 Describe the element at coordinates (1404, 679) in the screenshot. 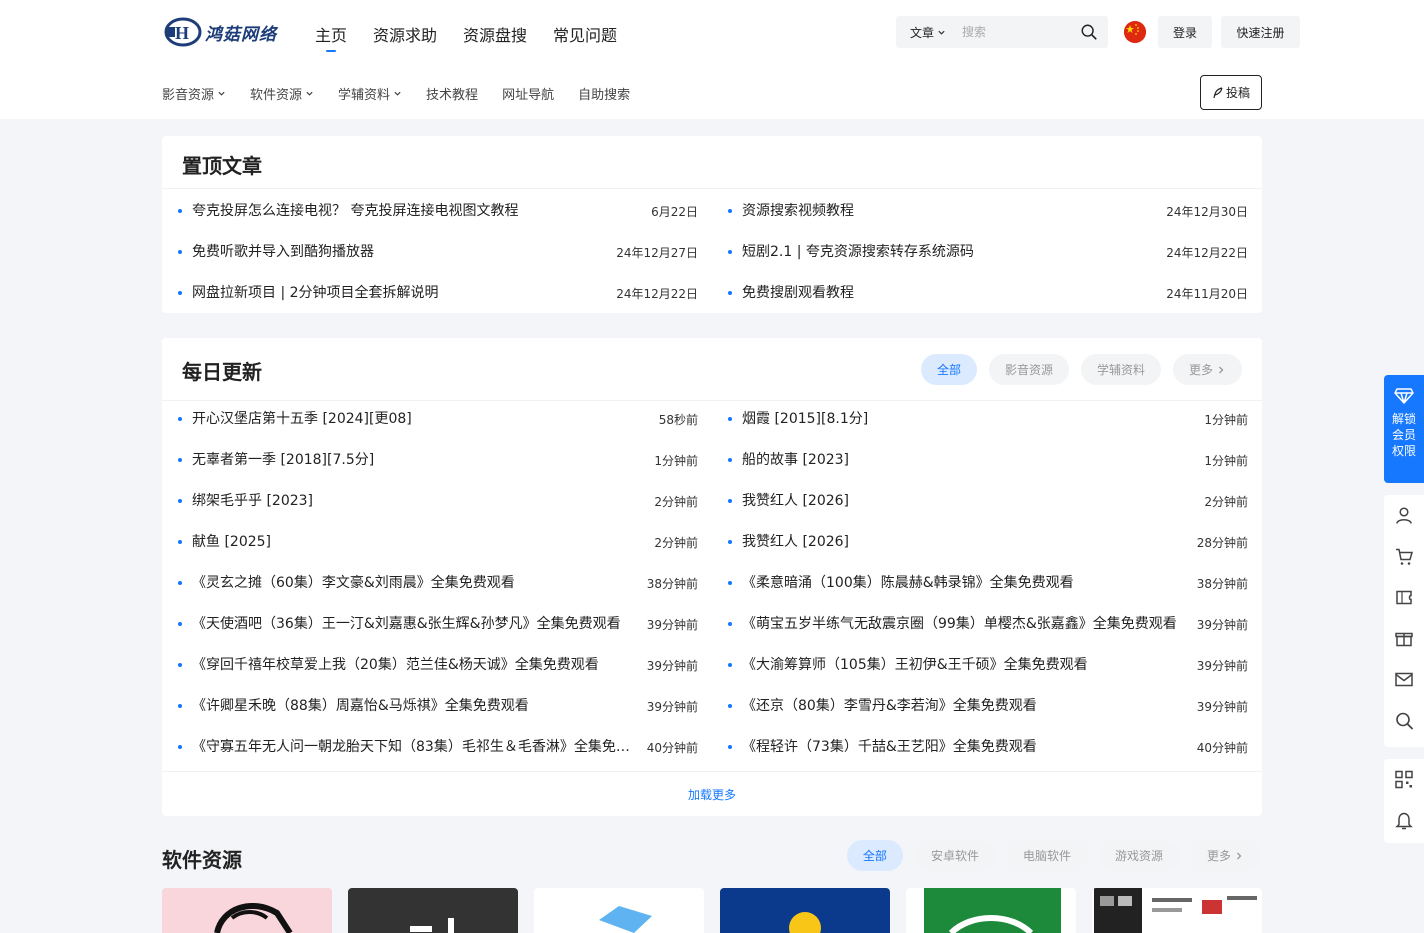

I see `mail-icon` at that location.